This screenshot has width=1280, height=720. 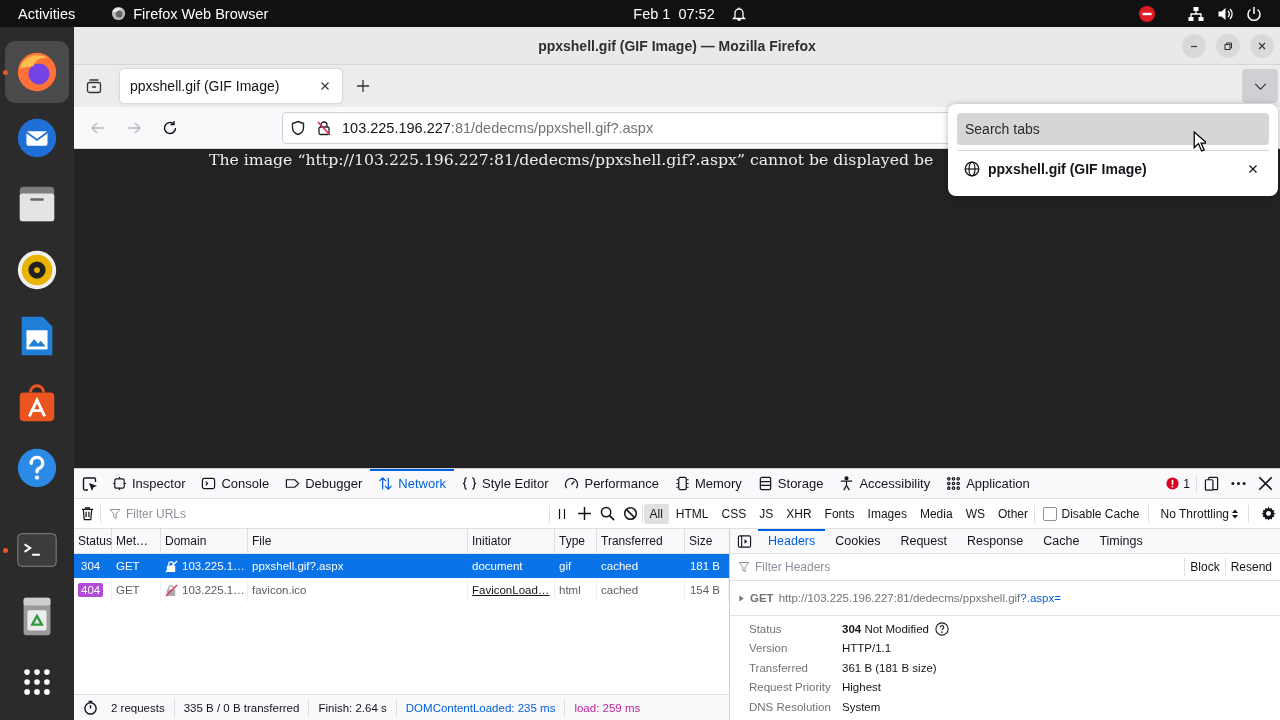 I want to click on window-title: ppxshell.gif (GIF Image) — Mozilla Firefox, so click(x=677, y=45).